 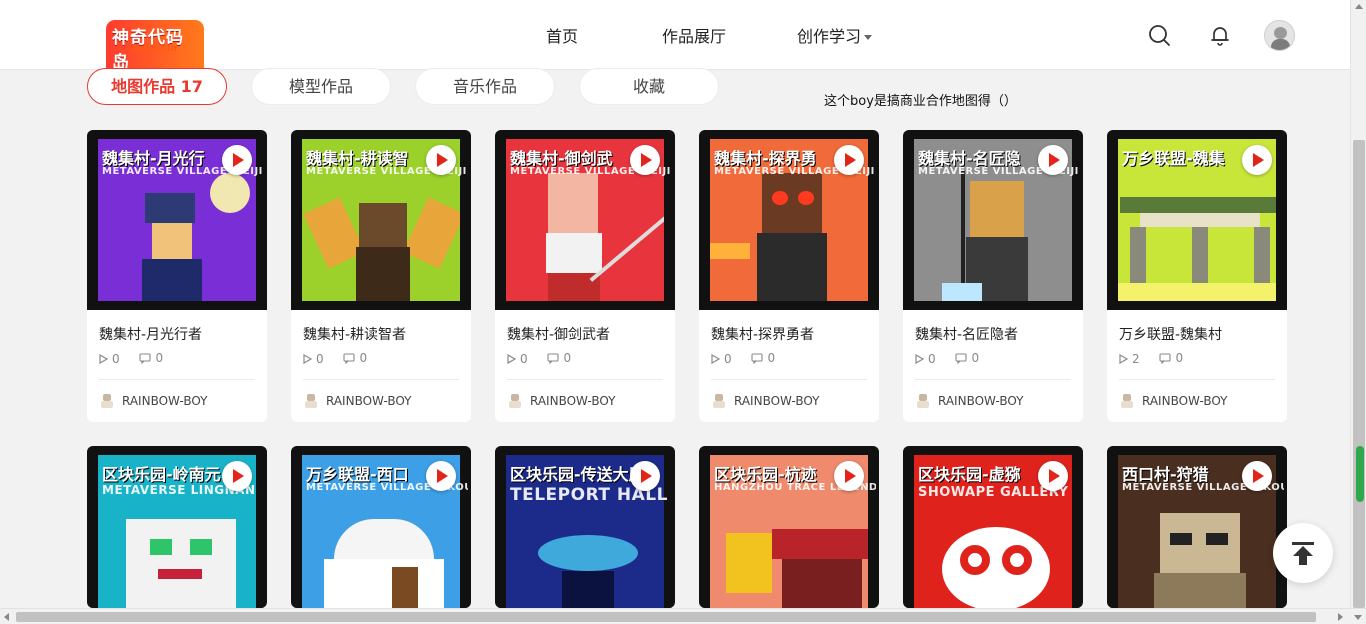 I want to click on work-card: 区块乐园-虚猕 SHOWAPE GALLERY, so click(x=993, y=527).